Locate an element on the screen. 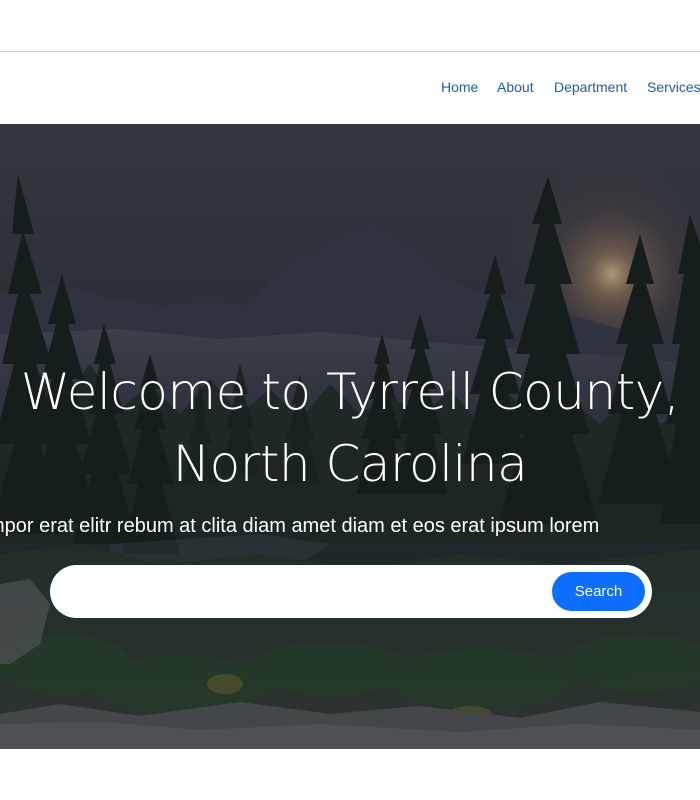 Image resolution: width=700 pixels, height=800 pixels. nav-link-services: Services is located at coordinates (673, 87).